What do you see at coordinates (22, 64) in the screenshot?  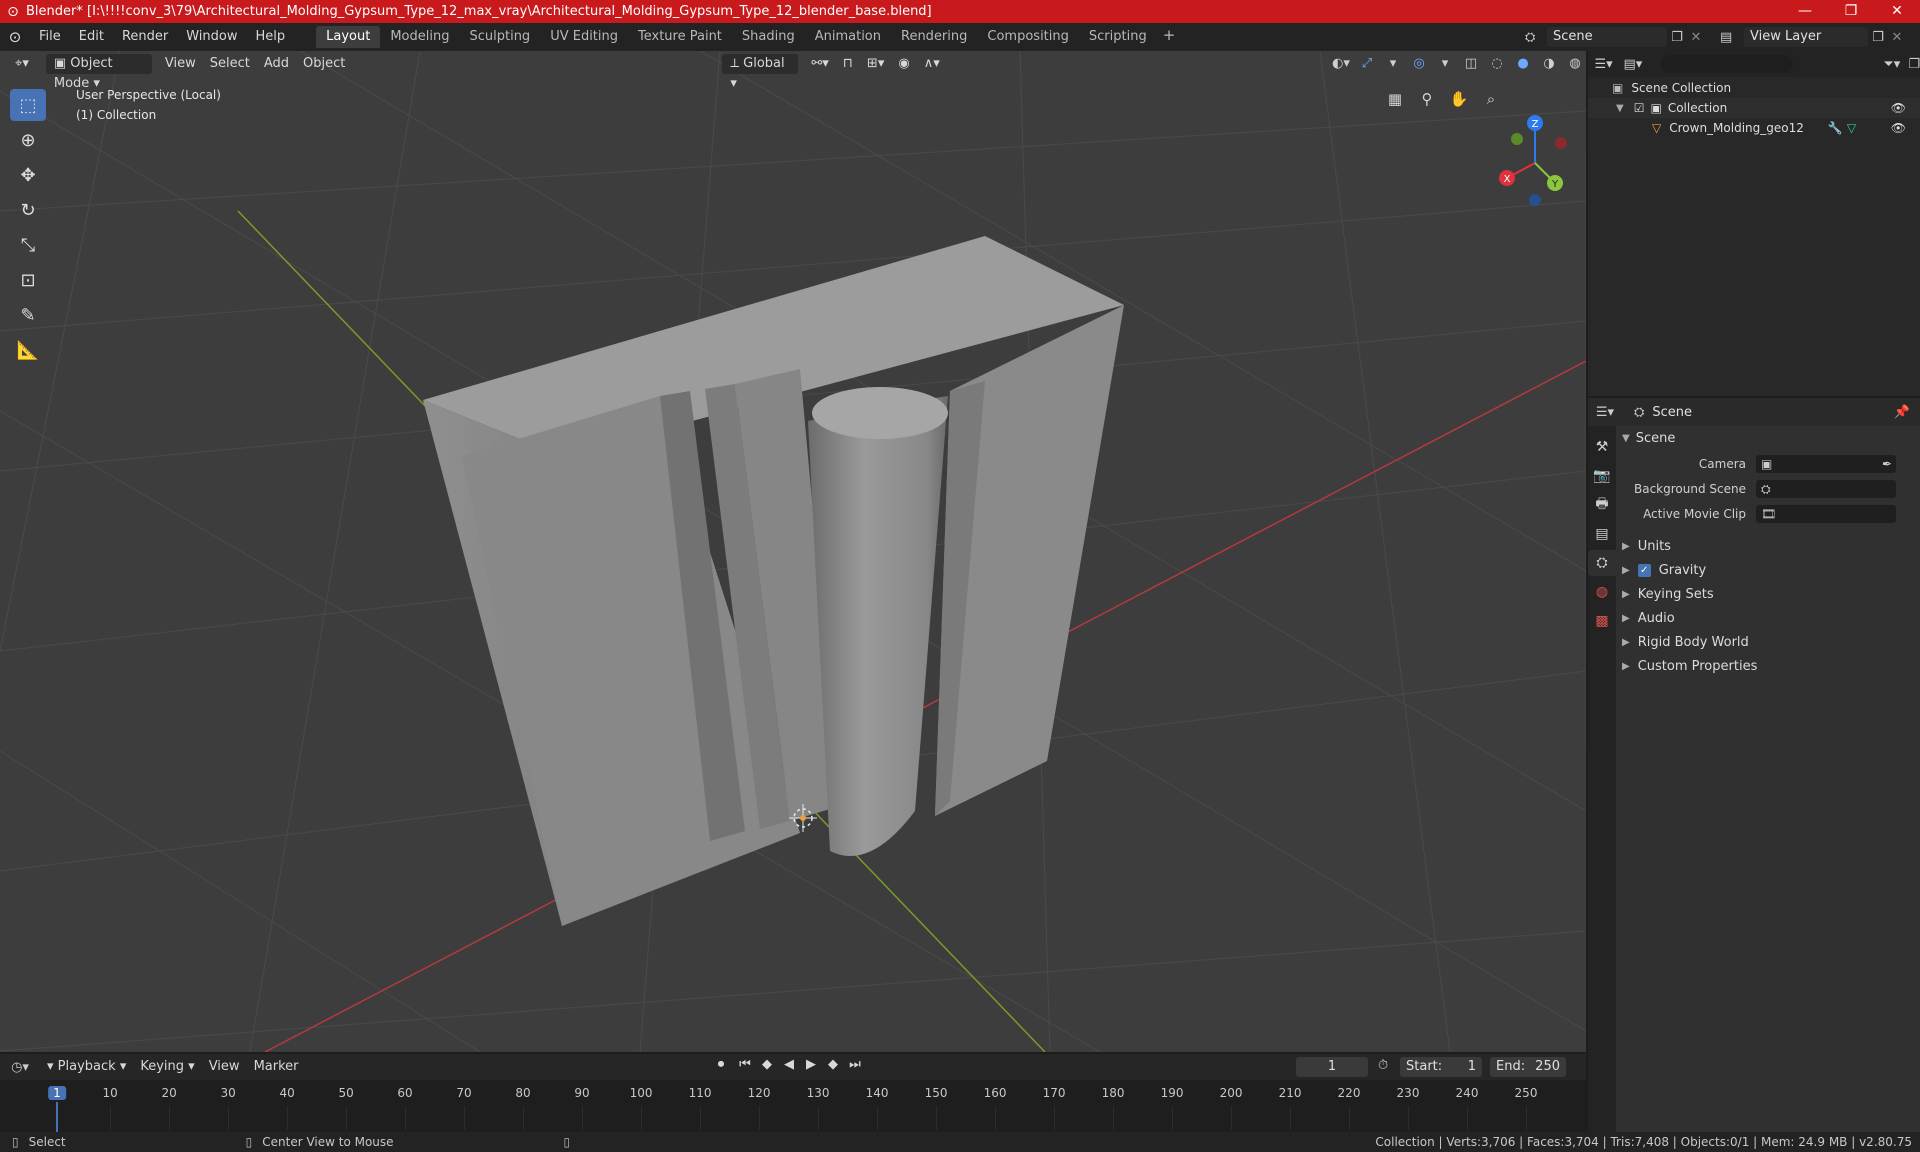 I see `editor-type-icon: ⌖▾` at bounding box center [22, 64].